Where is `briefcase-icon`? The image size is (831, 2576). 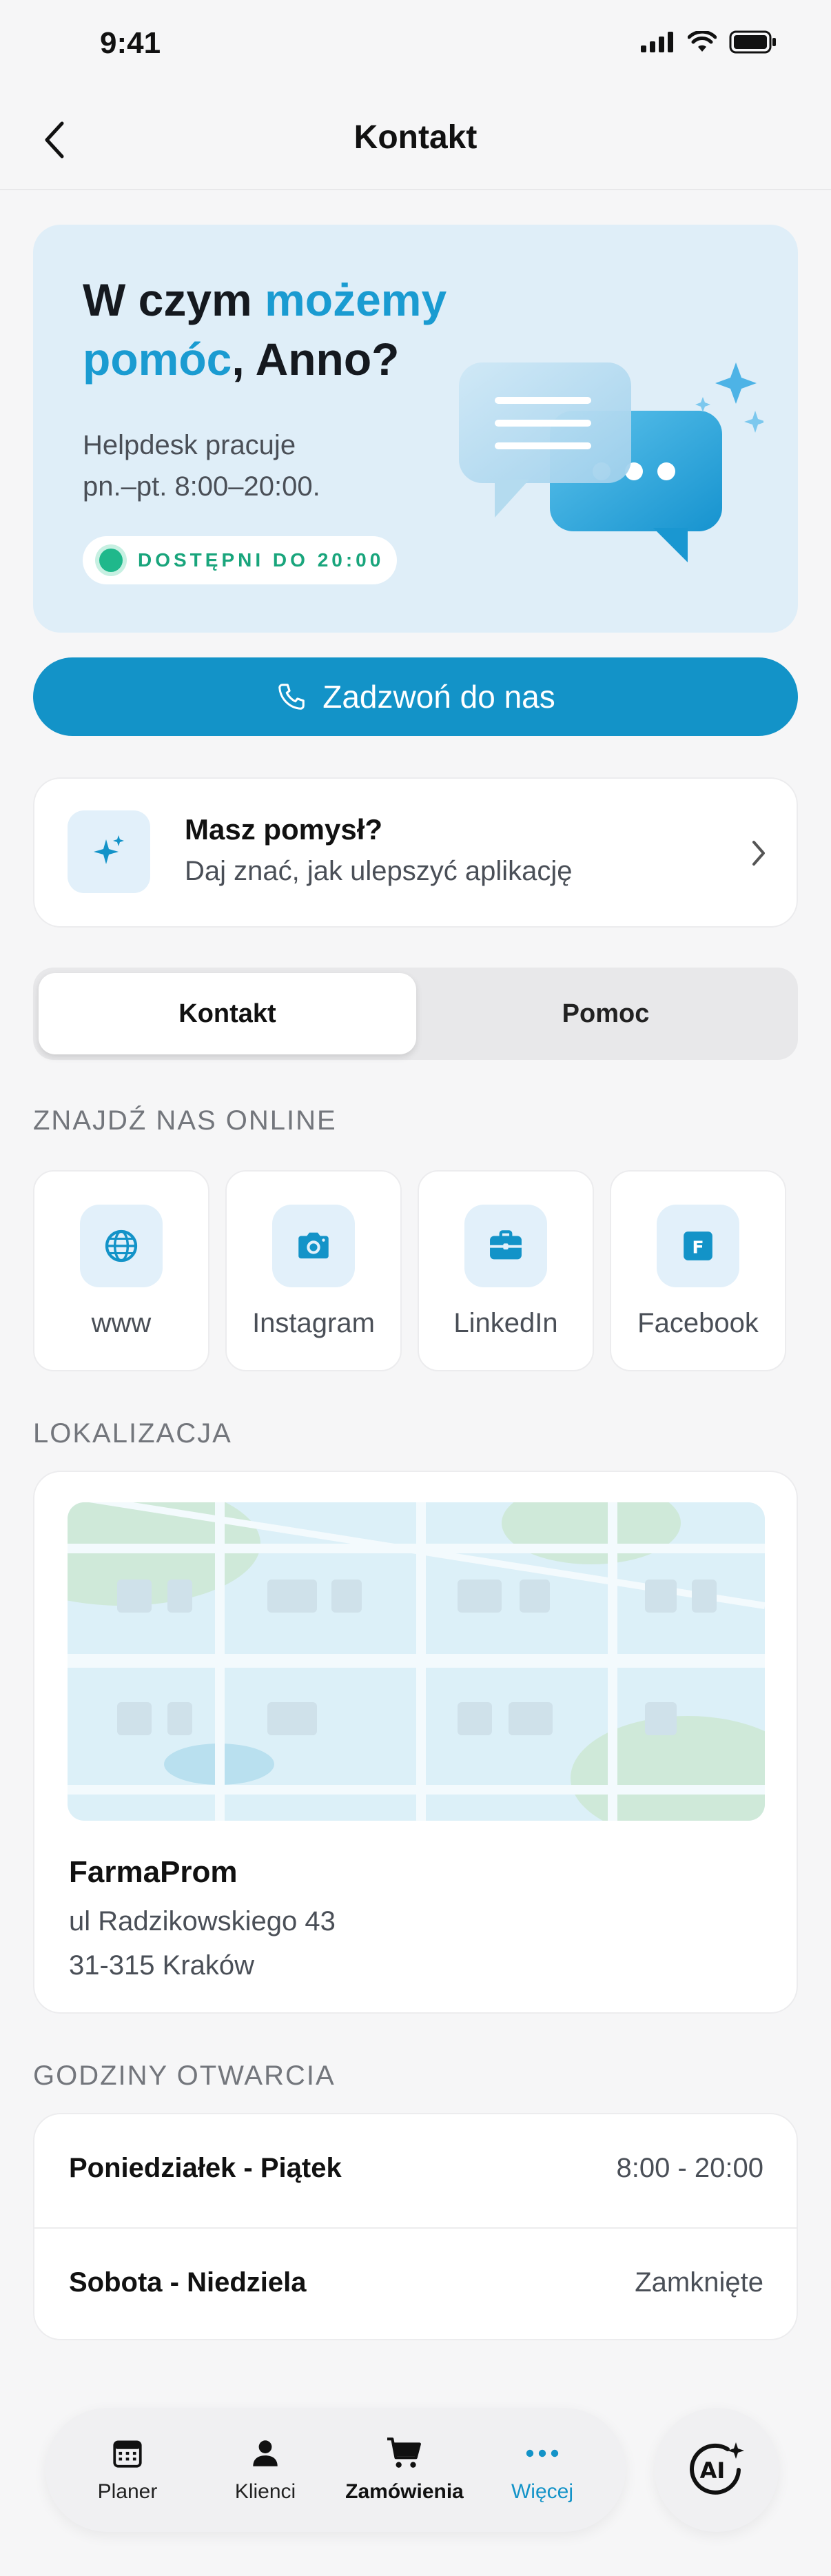 briefcase-icon is located at coordinates (505, 1246).